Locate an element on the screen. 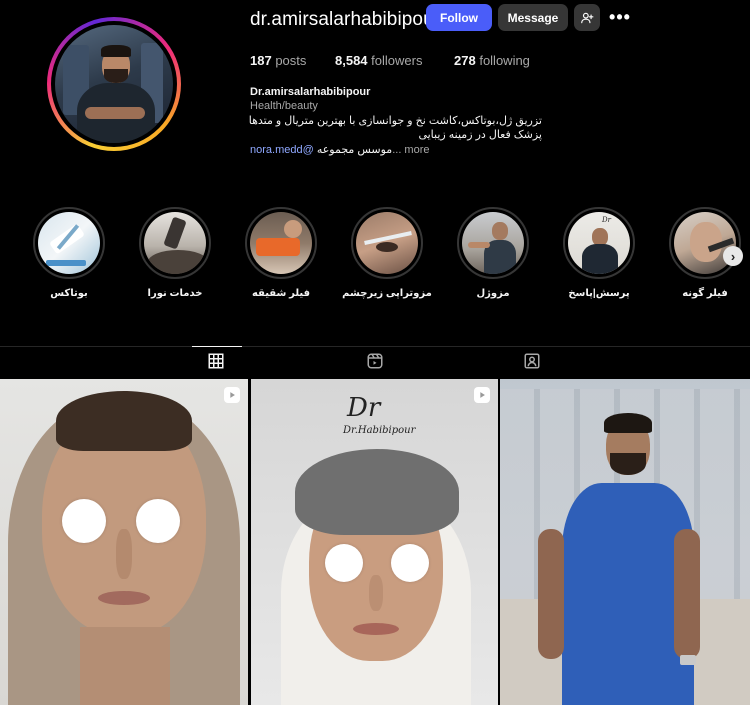  qa-highlight-icon: Dr is located at coordinates (599, 243).